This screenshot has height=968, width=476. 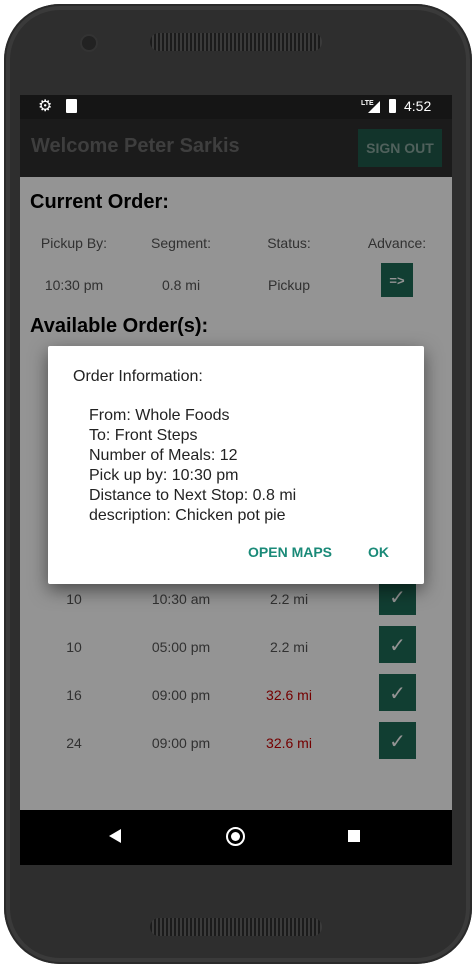 What do you see at coordinates (163, 455) in the screenshot?
I see `dialog-line-meals: Number of Meals: 12` at bounding box center [163, 455].